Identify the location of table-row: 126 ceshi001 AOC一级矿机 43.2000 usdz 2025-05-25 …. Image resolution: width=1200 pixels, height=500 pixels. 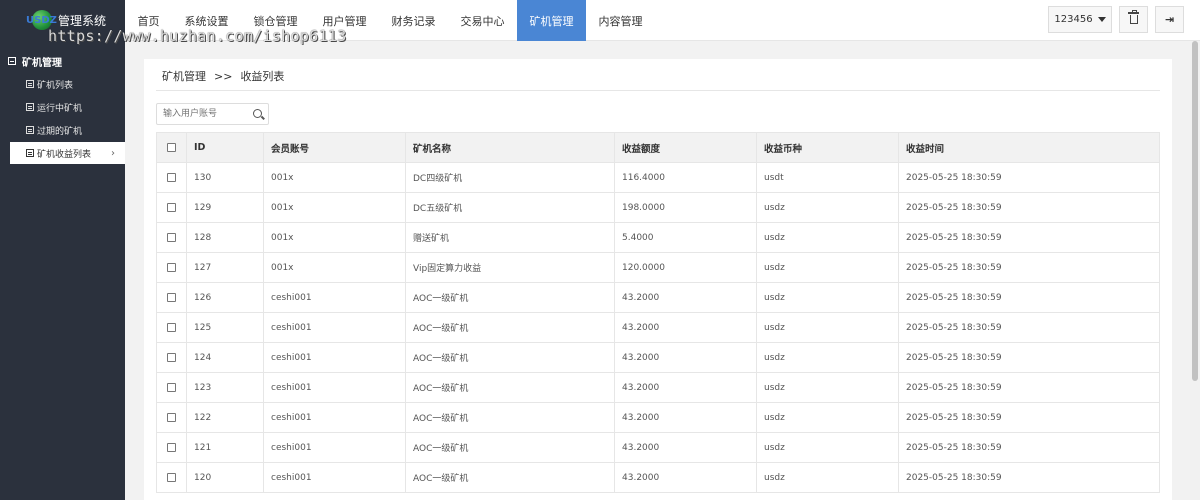
(658, 297).